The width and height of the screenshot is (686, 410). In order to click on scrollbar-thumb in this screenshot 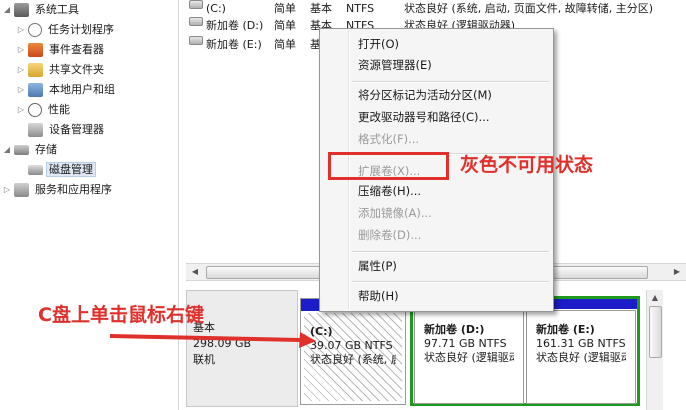, I will do `click(655, 332)`.